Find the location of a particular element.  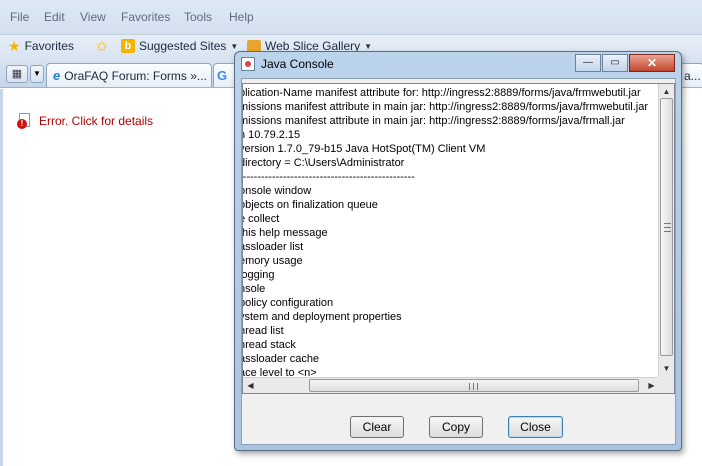

menu-file: File is located at coordinates (19, 17).